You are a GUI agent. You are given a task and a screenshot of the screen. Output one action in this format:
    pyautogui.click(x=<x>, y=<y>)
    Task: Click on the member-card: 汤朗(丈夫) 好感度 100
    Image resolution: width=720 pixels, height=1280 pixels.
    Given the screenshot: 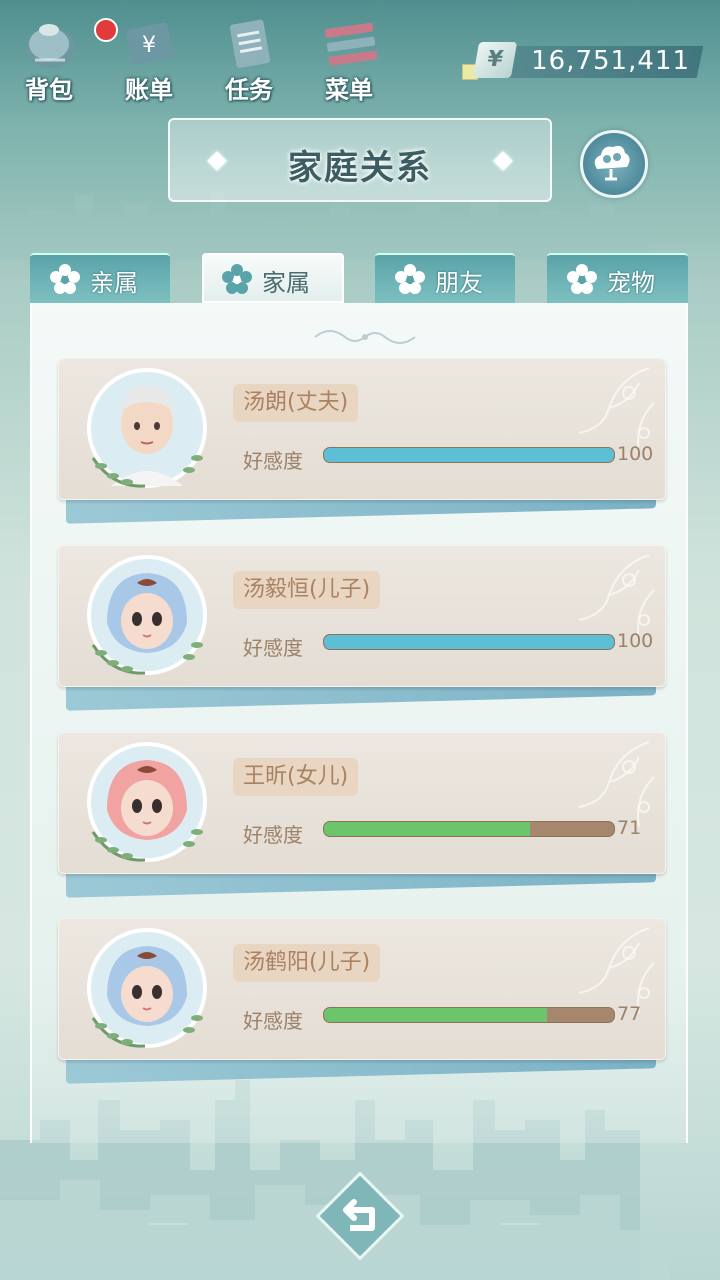 What is the action you would take?
    pyautogui.click(x=362, y=441)
    